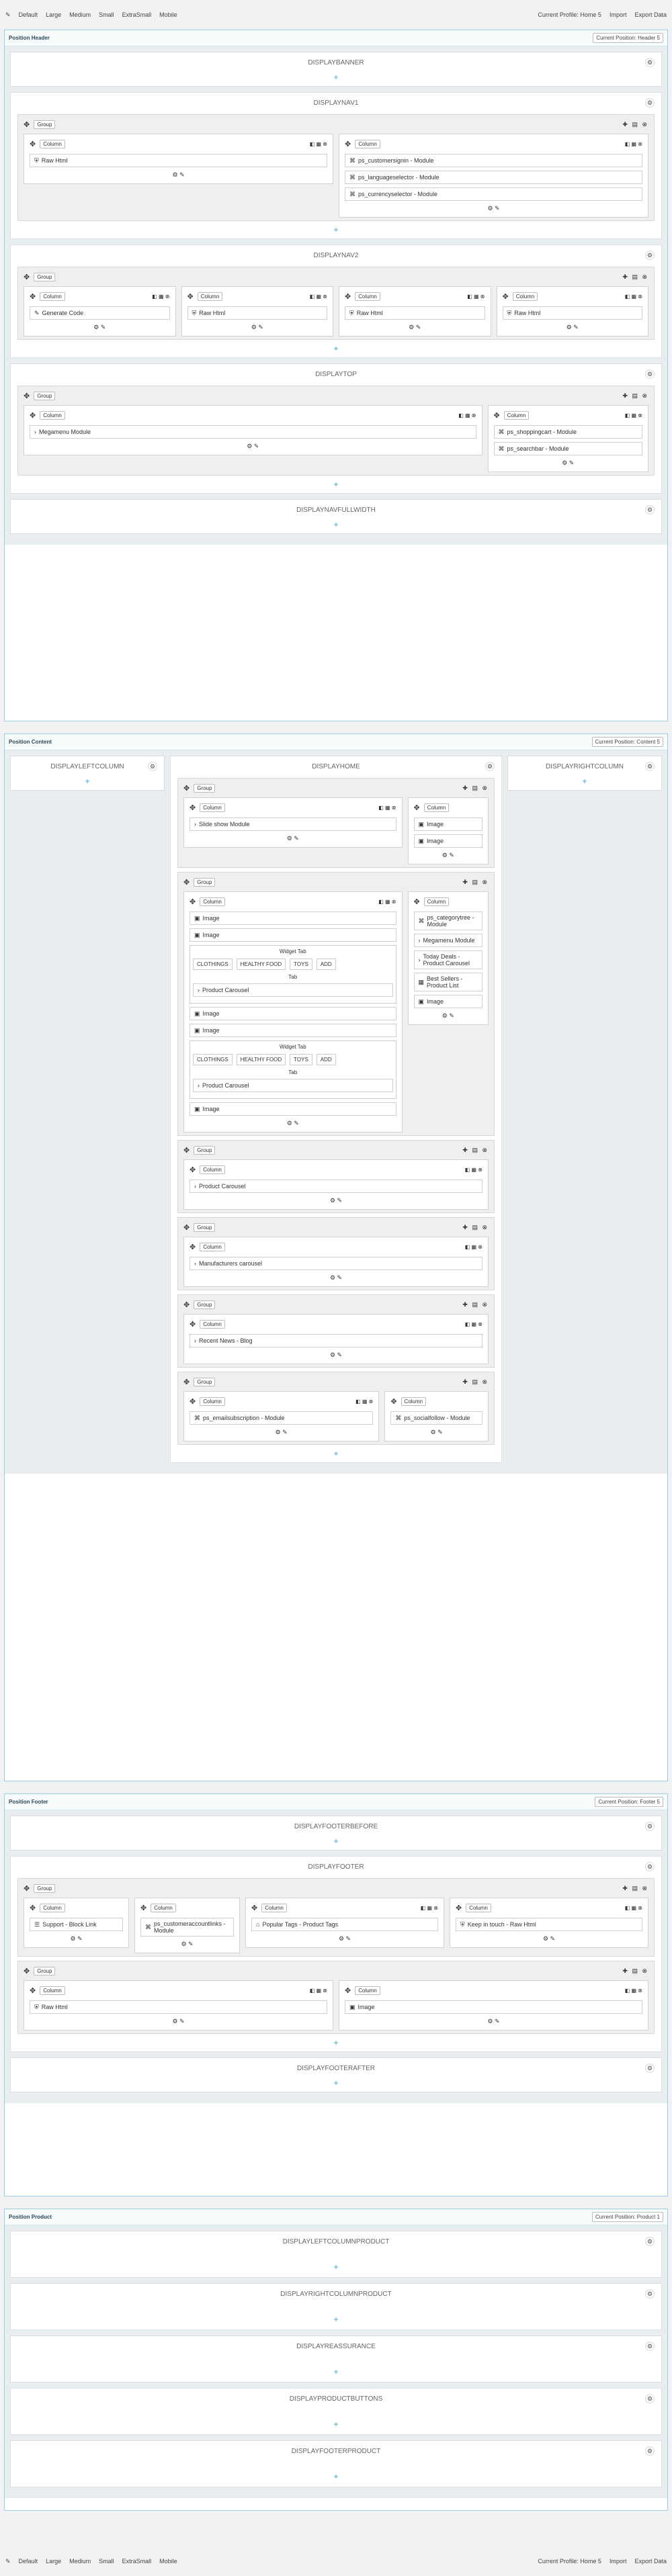 The width and height of the screenshot is (672, 2576). Describe the element at coordinates (549, 1925) in the screenshot. I see `module-item: ⛨ Keep in touch - Raw Html` at that location.